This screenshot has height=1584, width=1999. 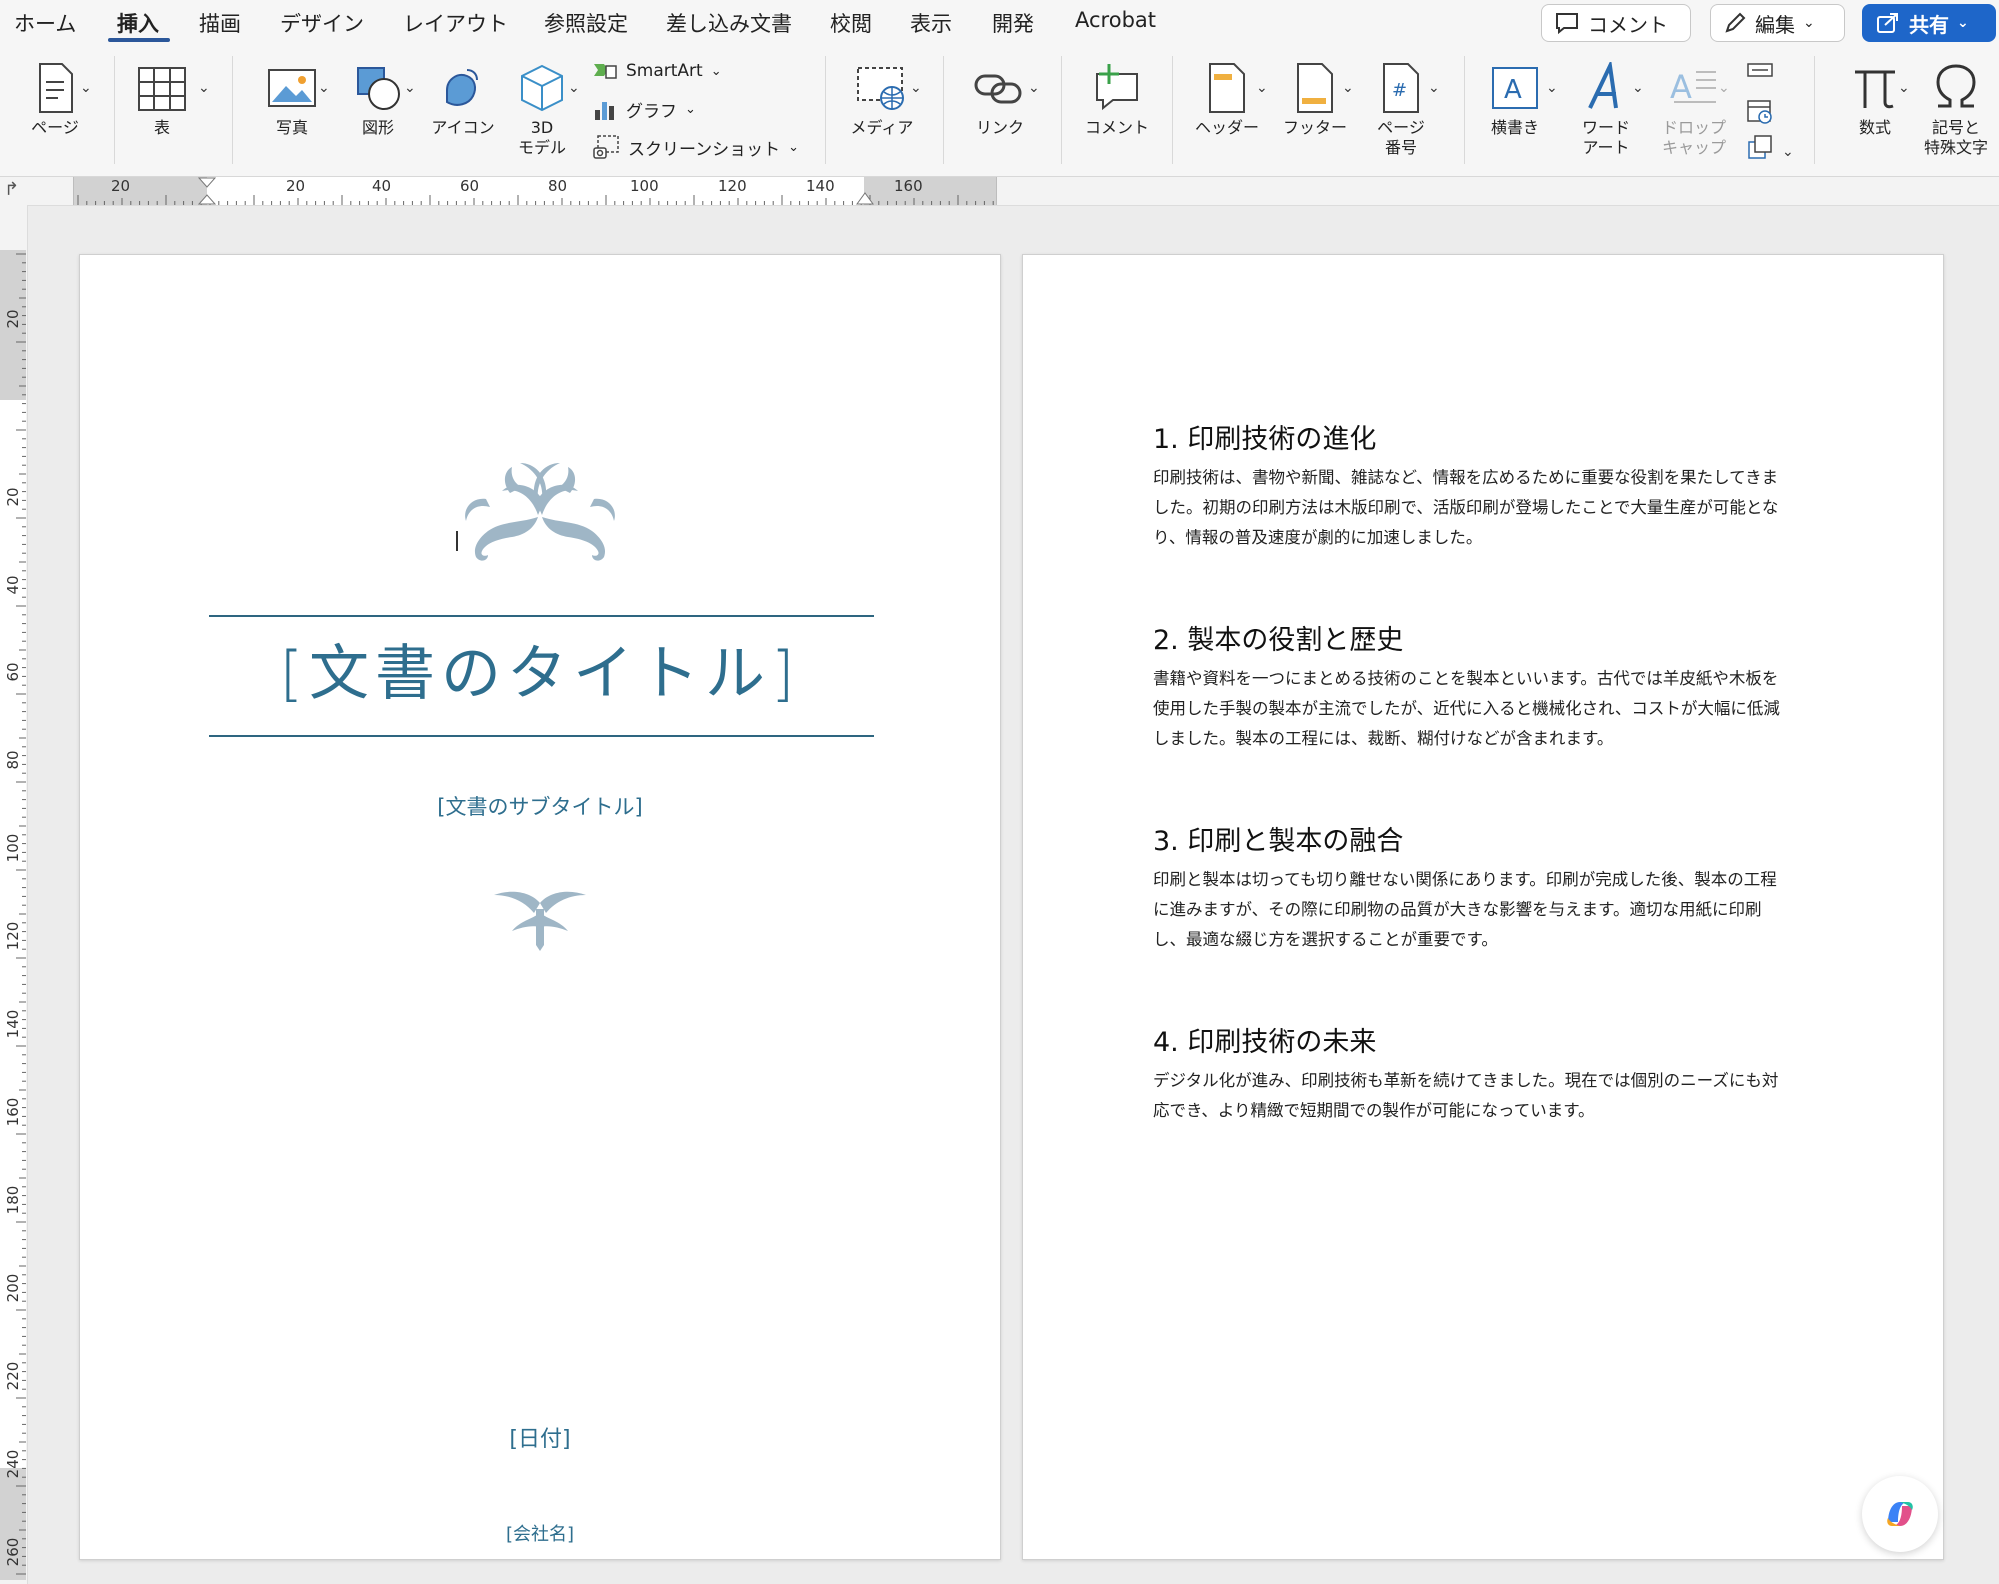 What do you see at coordinates (882, 100) in the screenshot?
I see `media-button: メディア` at bounding box center [882, 100].